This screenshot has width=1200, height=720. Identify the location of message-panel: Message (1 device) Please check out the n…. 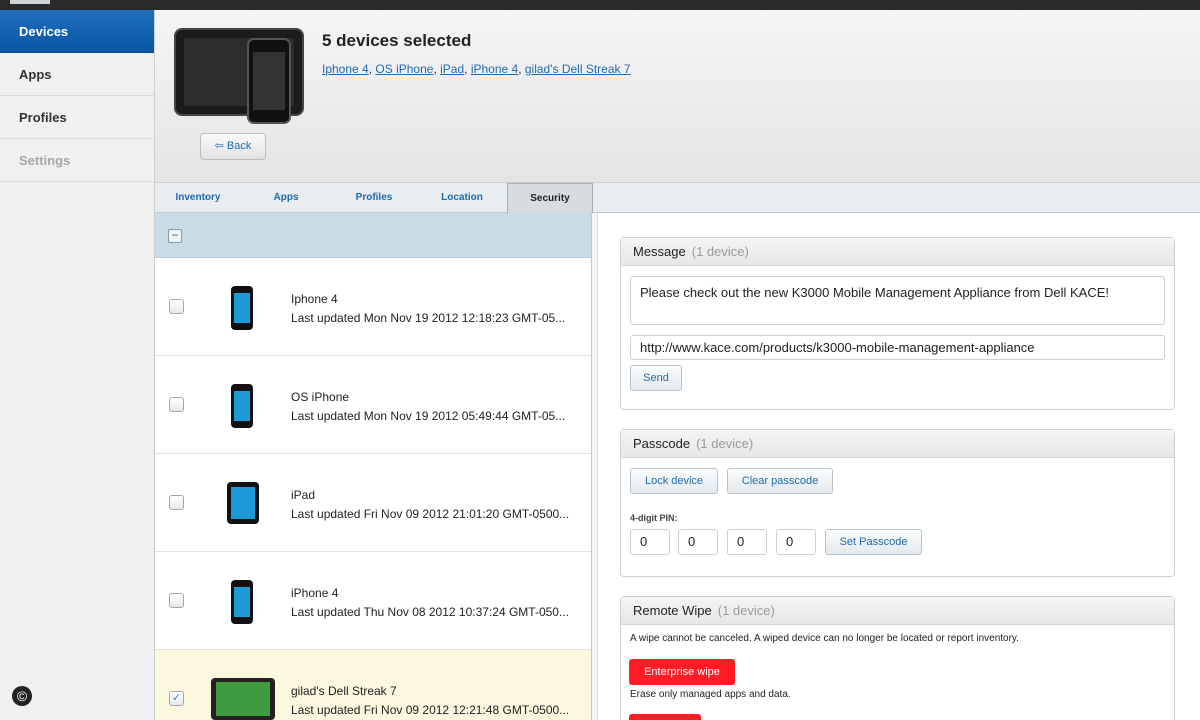
(897, 323).